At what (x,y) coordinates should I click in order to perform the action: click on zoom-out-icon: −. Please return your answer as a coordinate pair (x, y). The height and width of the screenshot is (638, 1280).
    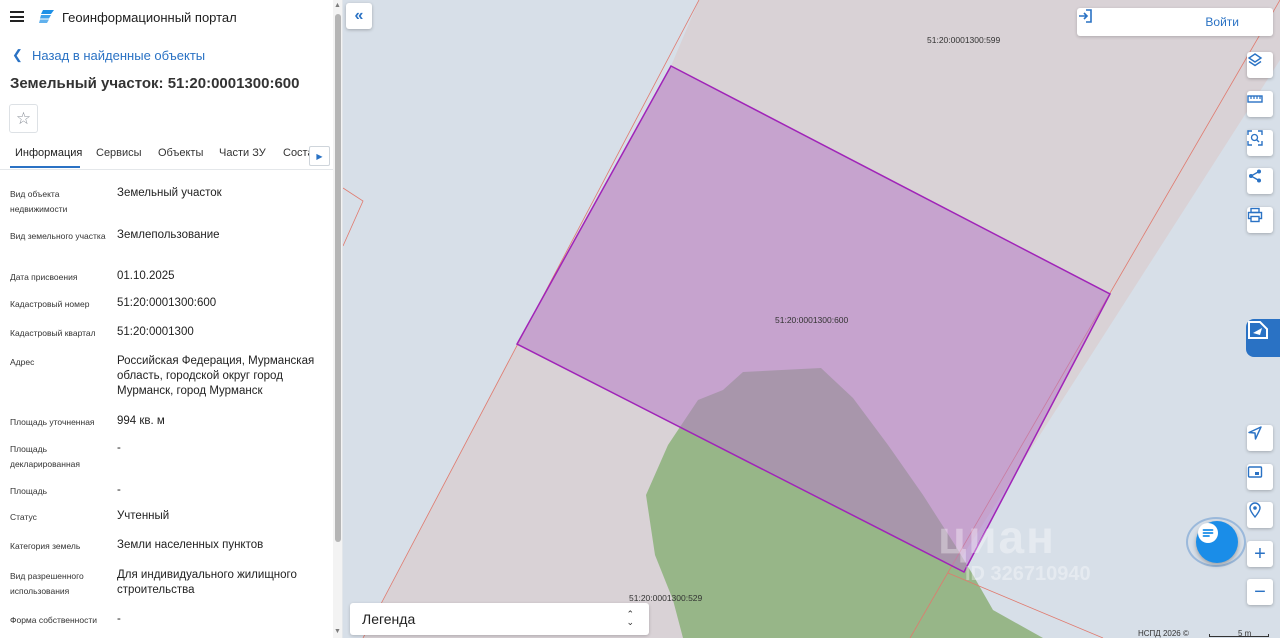
    Looking at the image, I should click on (1260, 592).